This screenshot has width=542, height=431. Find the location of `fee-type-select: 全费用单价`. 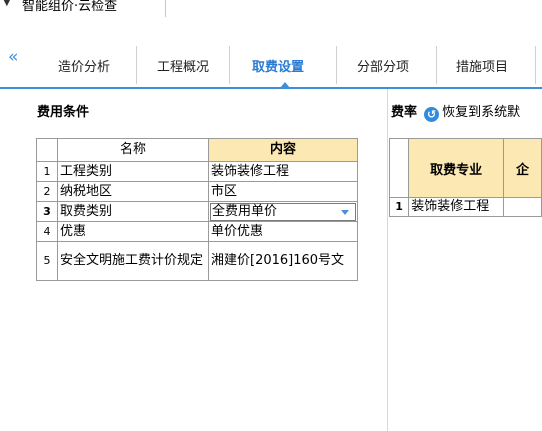

fee-type-select: 全费用单价 is located at coordinates (283, 211).